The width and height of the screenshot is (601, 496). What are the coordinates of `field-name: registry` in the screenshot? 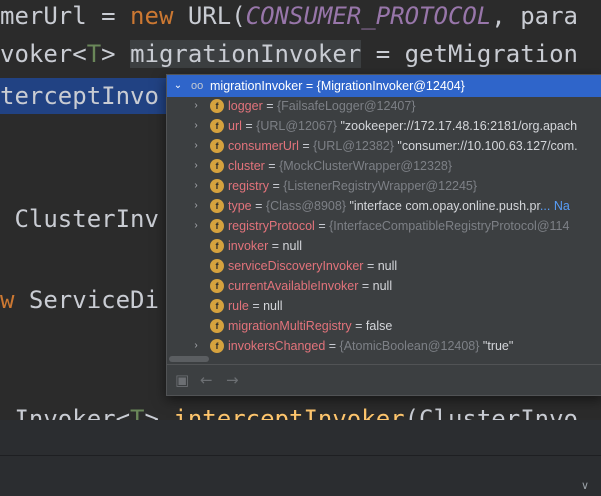 It's located at (248, 186).